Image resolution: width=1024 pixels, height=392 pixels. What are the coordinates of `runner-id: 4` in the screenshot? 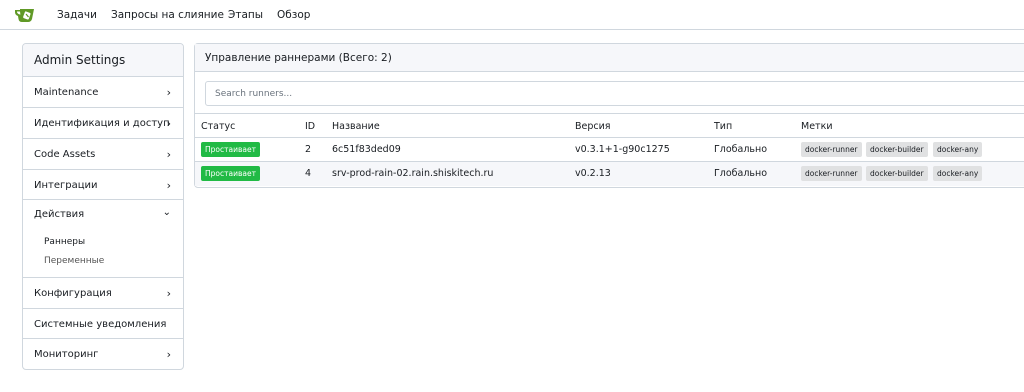 It's located at (308, 173).